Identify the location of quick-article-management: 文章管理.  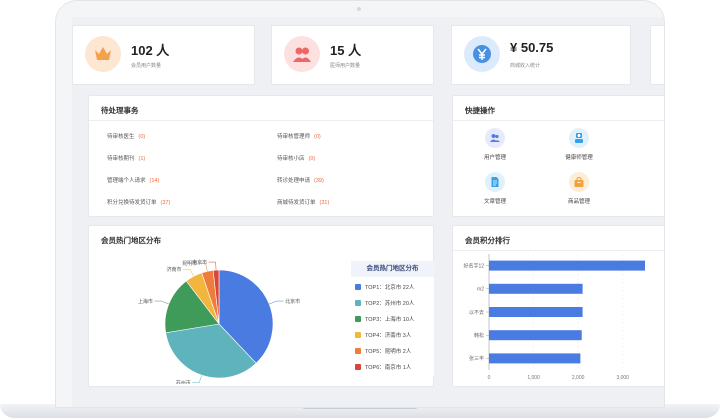
(495, 188).